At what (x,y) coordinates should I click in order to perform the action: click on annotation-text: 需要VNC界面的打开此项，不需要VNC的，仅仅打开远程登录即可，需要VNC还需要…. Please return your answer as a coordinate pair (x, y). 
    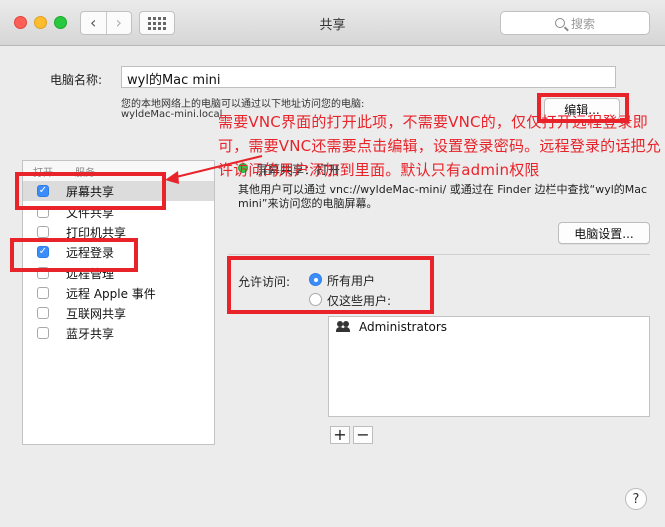
    Looking at the image, I should click on (439, 146).